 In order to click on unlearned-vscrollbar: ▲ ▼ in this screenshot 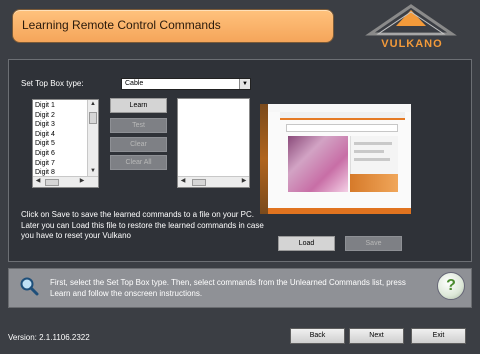, I will do `click(92, 138)`.